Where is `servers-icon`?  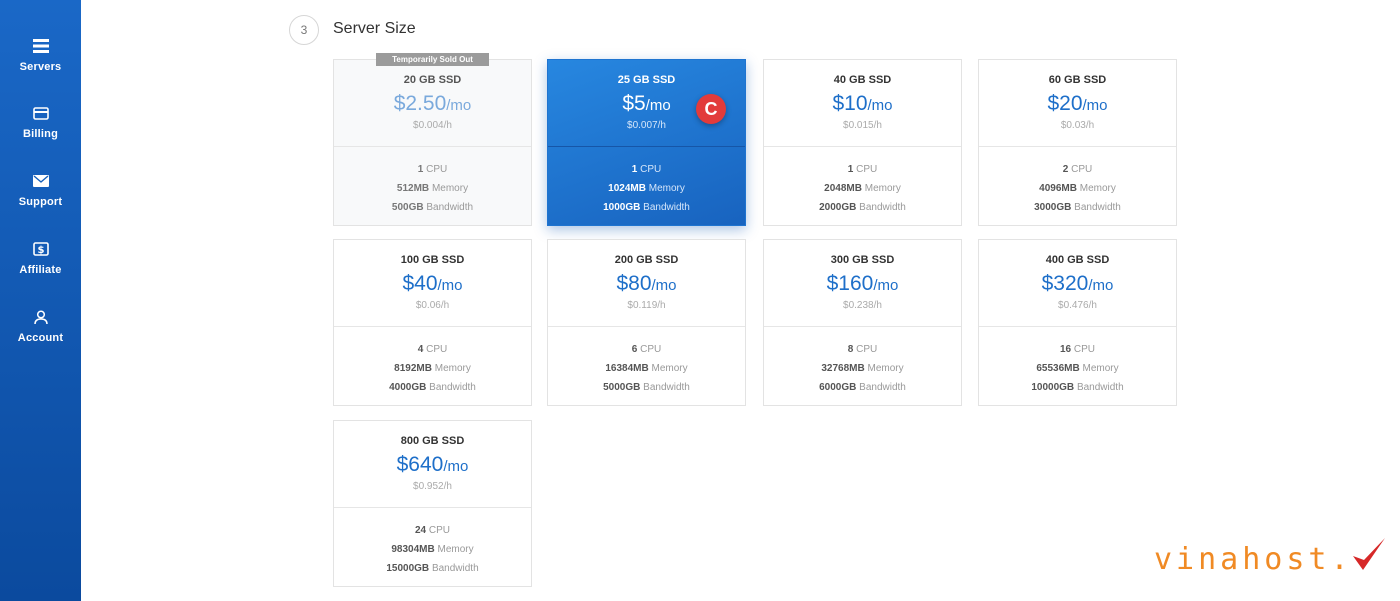 servers-icon is located at coordinates (41, 46).